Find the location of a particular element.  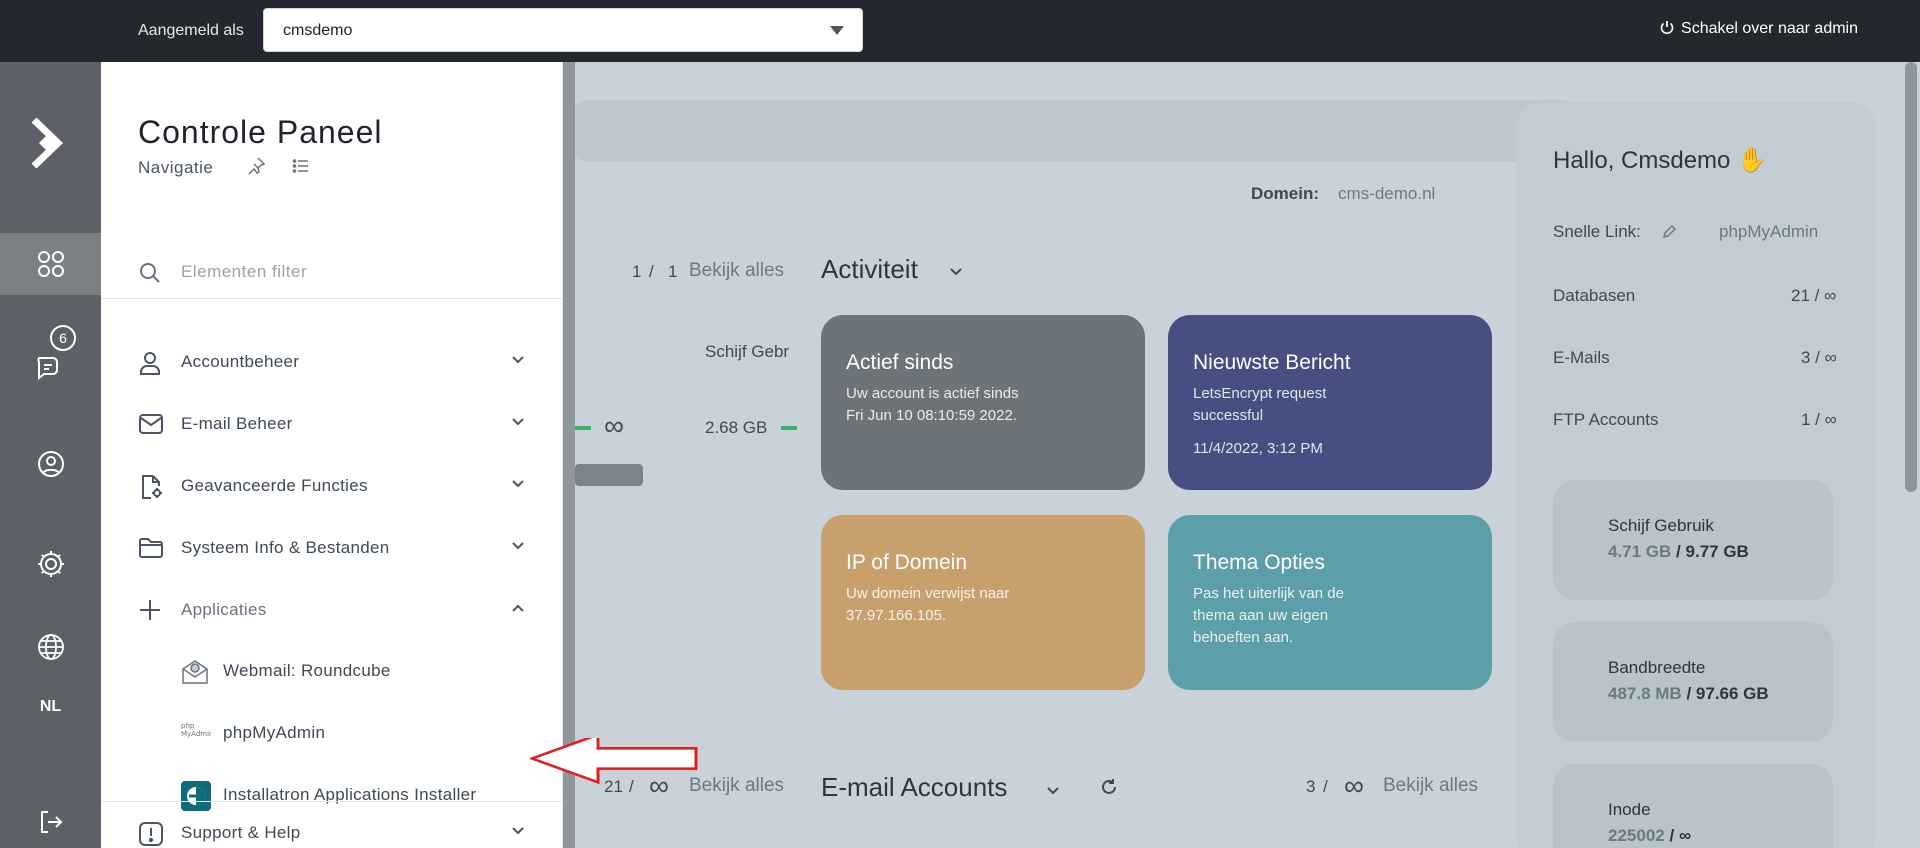

databases-label: Databasen is located at coordinates (1594, 295).